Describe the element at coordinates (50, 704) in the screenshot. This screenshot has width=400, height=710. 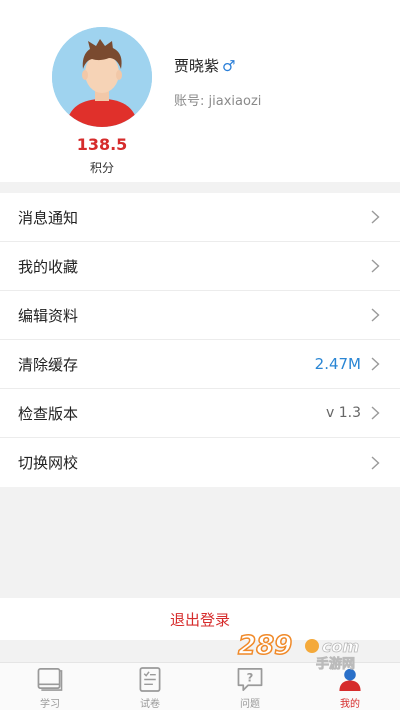
I see `tab-label: 学习` at that location.